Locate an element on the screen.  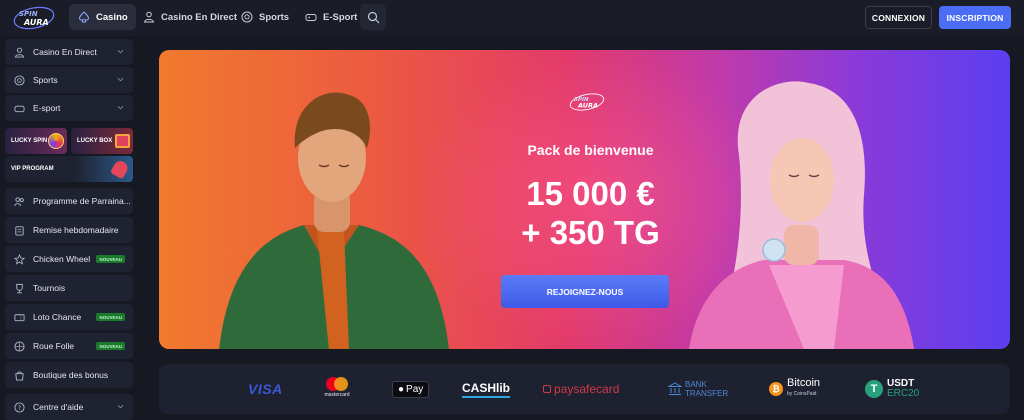
tab-sports-label: Sports is located at coordinates (274, 17).